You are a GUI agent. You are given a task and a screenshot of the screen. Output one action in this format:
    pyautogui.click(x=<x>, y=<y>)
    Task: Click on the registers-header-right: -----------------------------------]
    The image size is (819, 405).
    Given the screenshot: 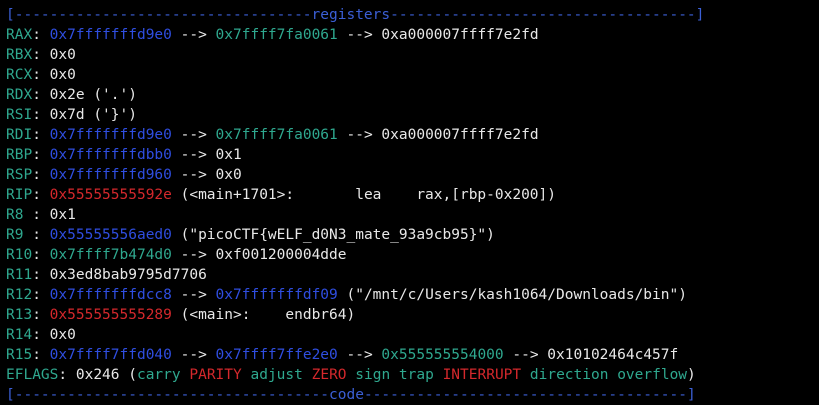 What is the action you would take?
    pyautogui.click(x=547, y=15)
    